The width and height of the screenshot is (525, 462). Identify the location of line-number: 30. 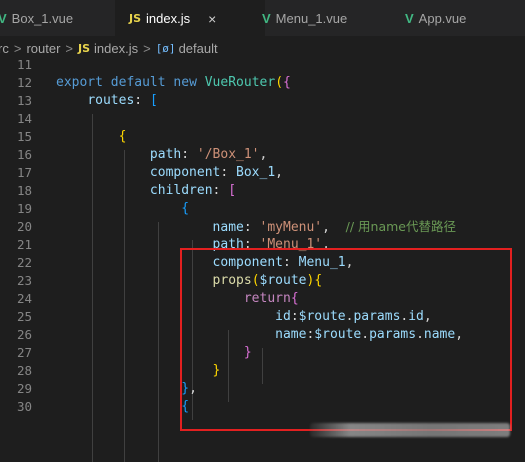
(24, 406).